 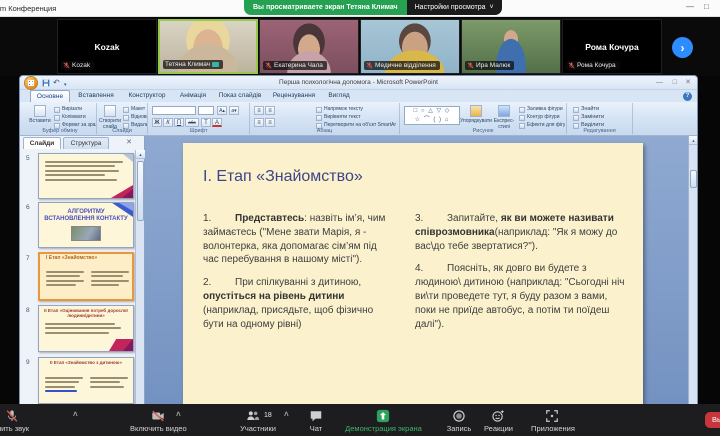 I want to click on scroll-thumb, so click(x=693, y=179).